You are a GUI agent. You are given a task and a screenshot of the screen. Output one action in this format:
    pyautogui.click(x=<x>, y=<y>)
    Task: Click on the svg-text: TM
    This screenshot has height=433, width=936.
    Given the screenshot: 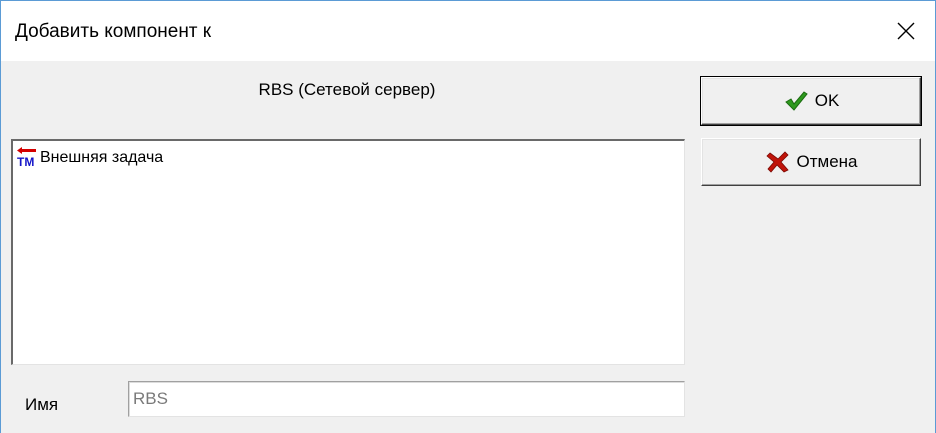 What is the action you would take?
    pyautogui.click(x=25, y=162)
    